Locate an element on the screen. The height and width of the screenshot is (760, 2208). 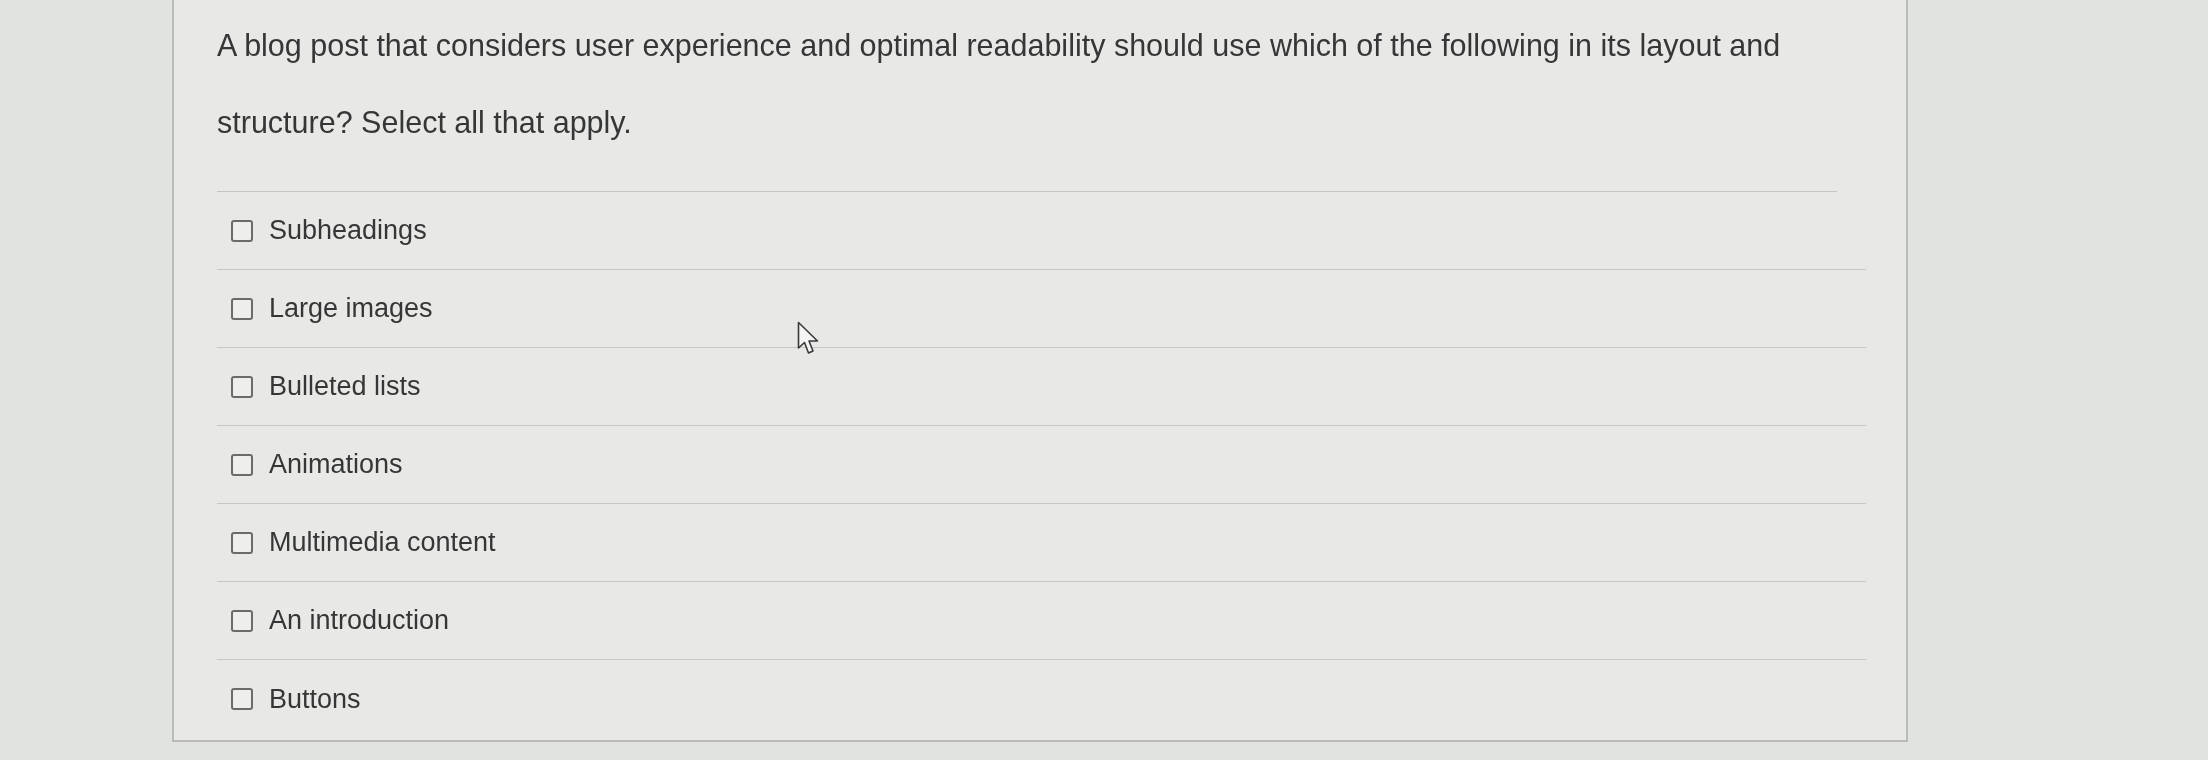
mouse-pointer-icon is located at coordinates (809, 338).